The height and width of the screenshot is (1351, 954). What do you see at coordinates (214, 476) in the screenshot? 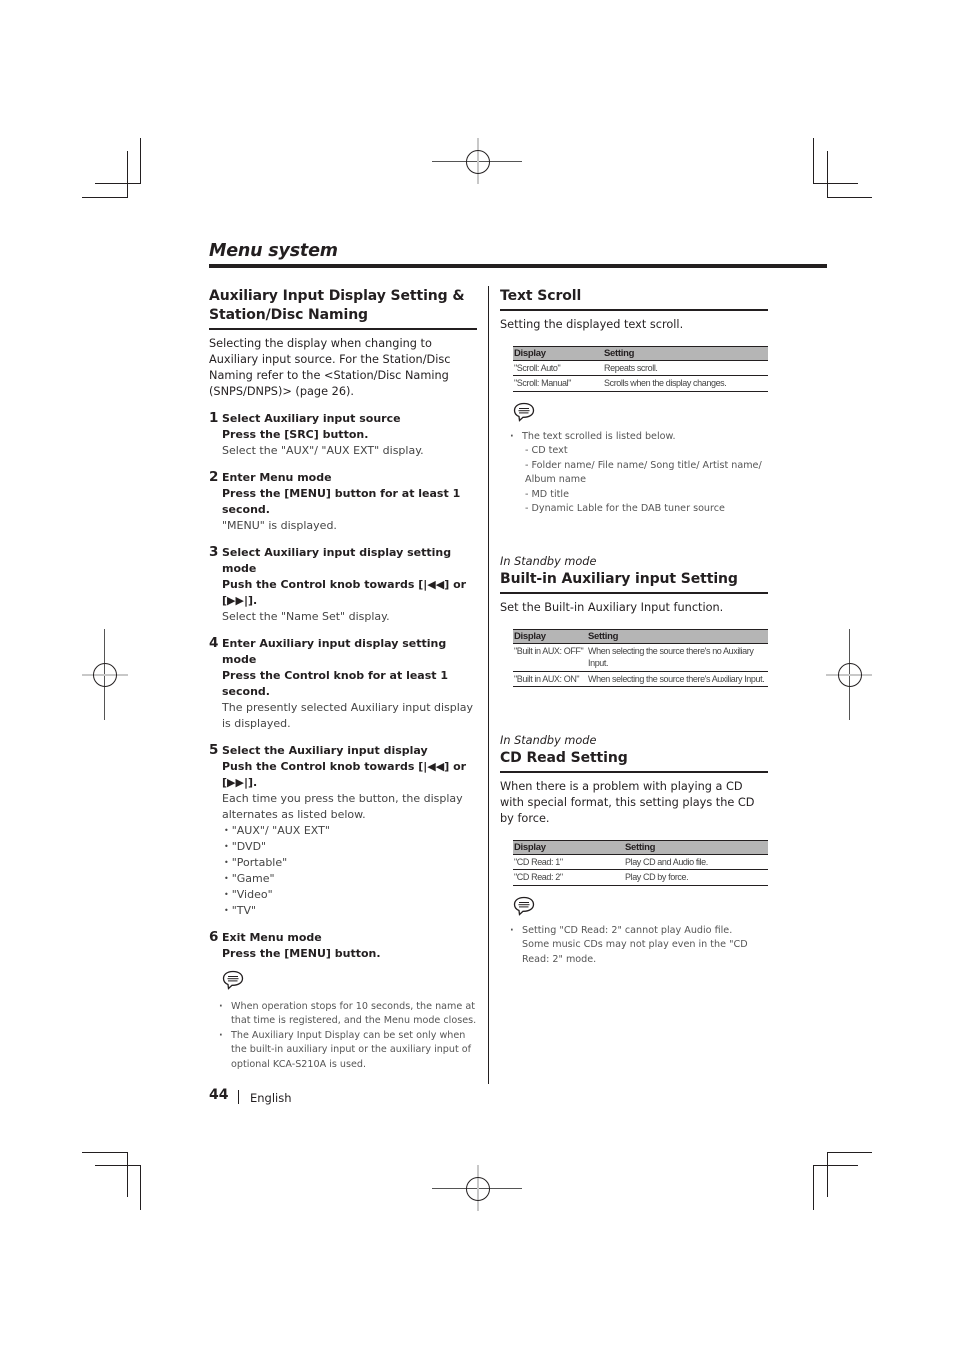
I see `step-number: 2` at bounding box center [214, 476].